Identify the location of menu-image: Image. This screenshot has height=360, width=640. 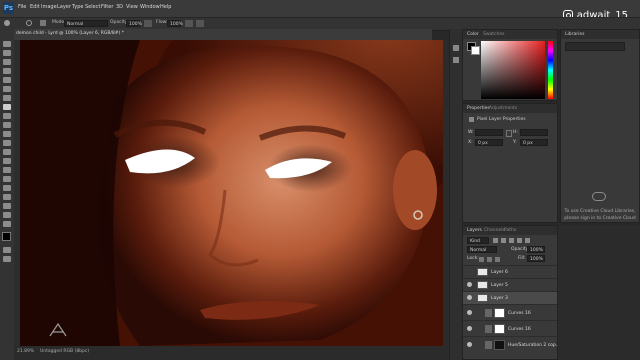
(49, 7).